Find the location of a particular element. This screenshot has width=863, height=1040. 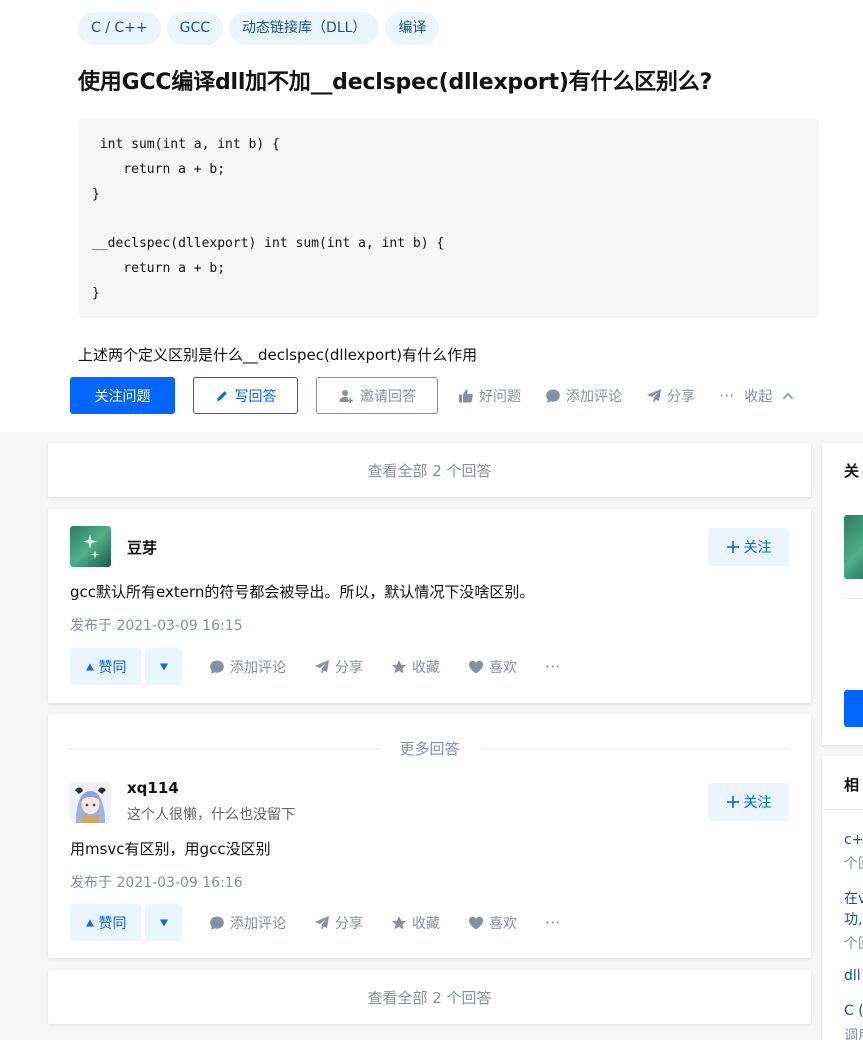

collapse-button: 收起 is located at coordinates (769, 396).